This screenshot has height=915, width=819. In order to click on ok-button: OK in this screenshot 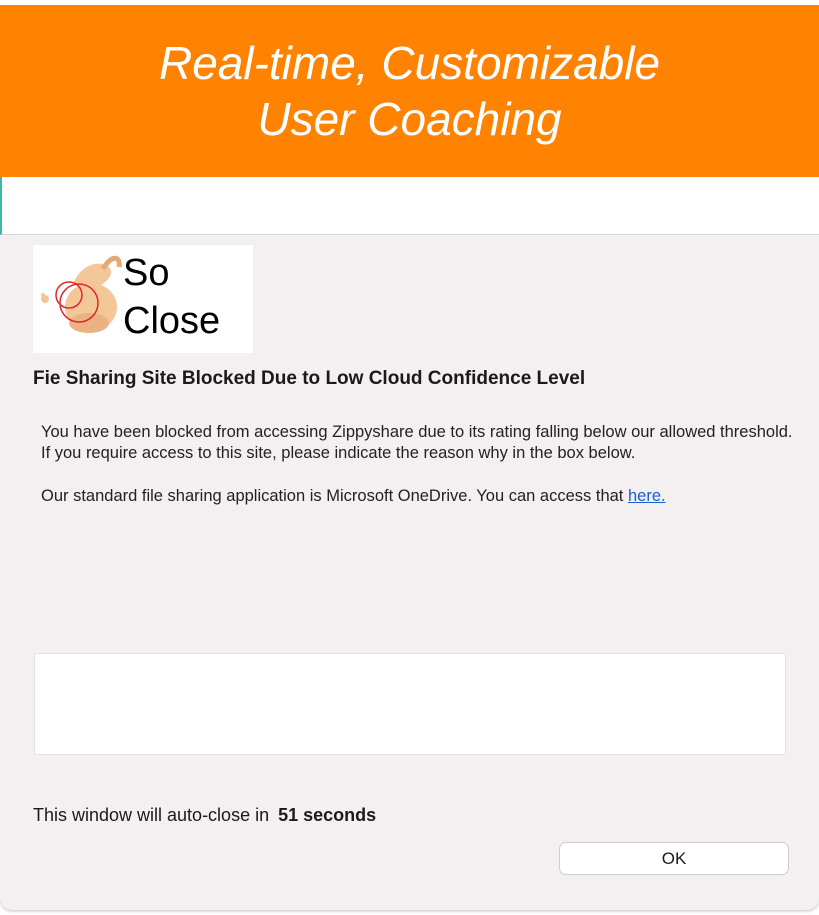, I will do `click(674, 858)`.